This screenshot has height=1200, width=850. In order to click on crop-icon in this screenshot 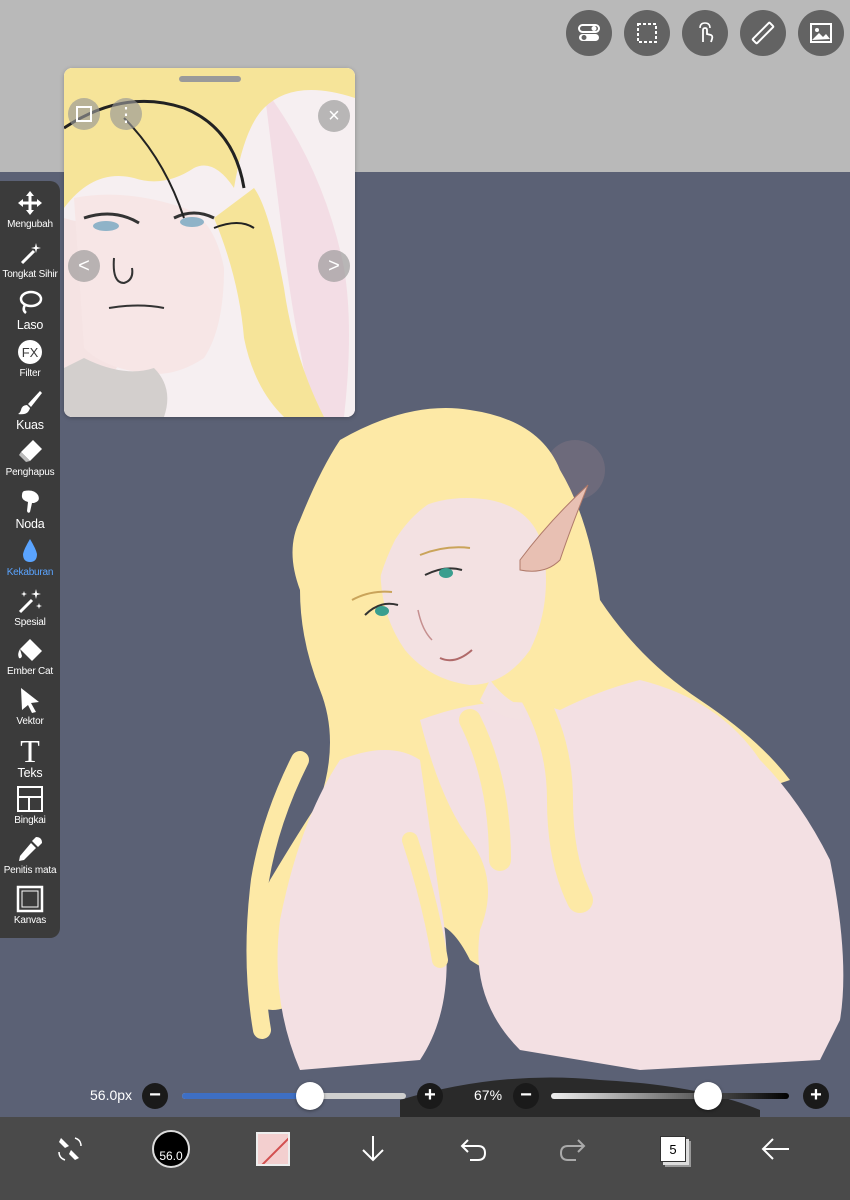, I will do `click(84, 114)`.